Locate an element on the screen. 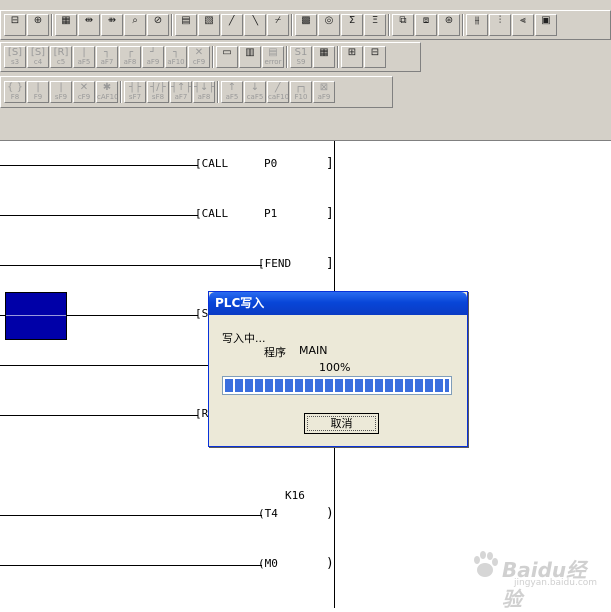 This screenshot has width=611, height=612. contact-b-icon: ⫶ is located at coordinates (500, 25).